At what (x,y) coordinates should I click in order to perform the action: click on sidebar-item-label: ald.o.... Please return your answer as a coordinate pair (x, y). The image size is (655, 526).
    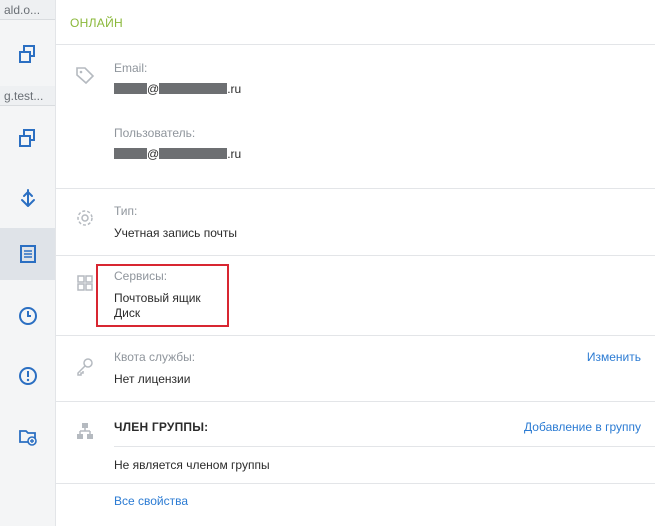
    Looking at the image, I should click on (27, 10).